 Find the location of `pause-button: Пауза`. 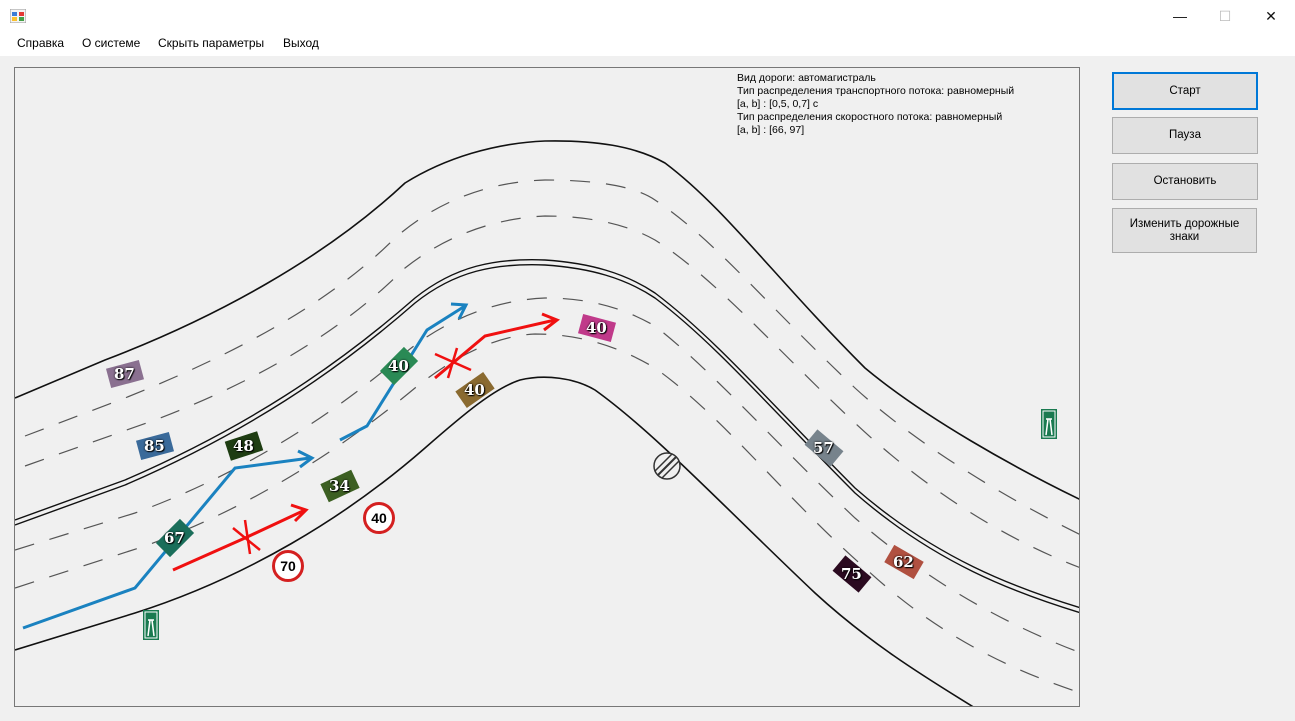

pause-button: Пауза is located at coordinates (1185, 135).